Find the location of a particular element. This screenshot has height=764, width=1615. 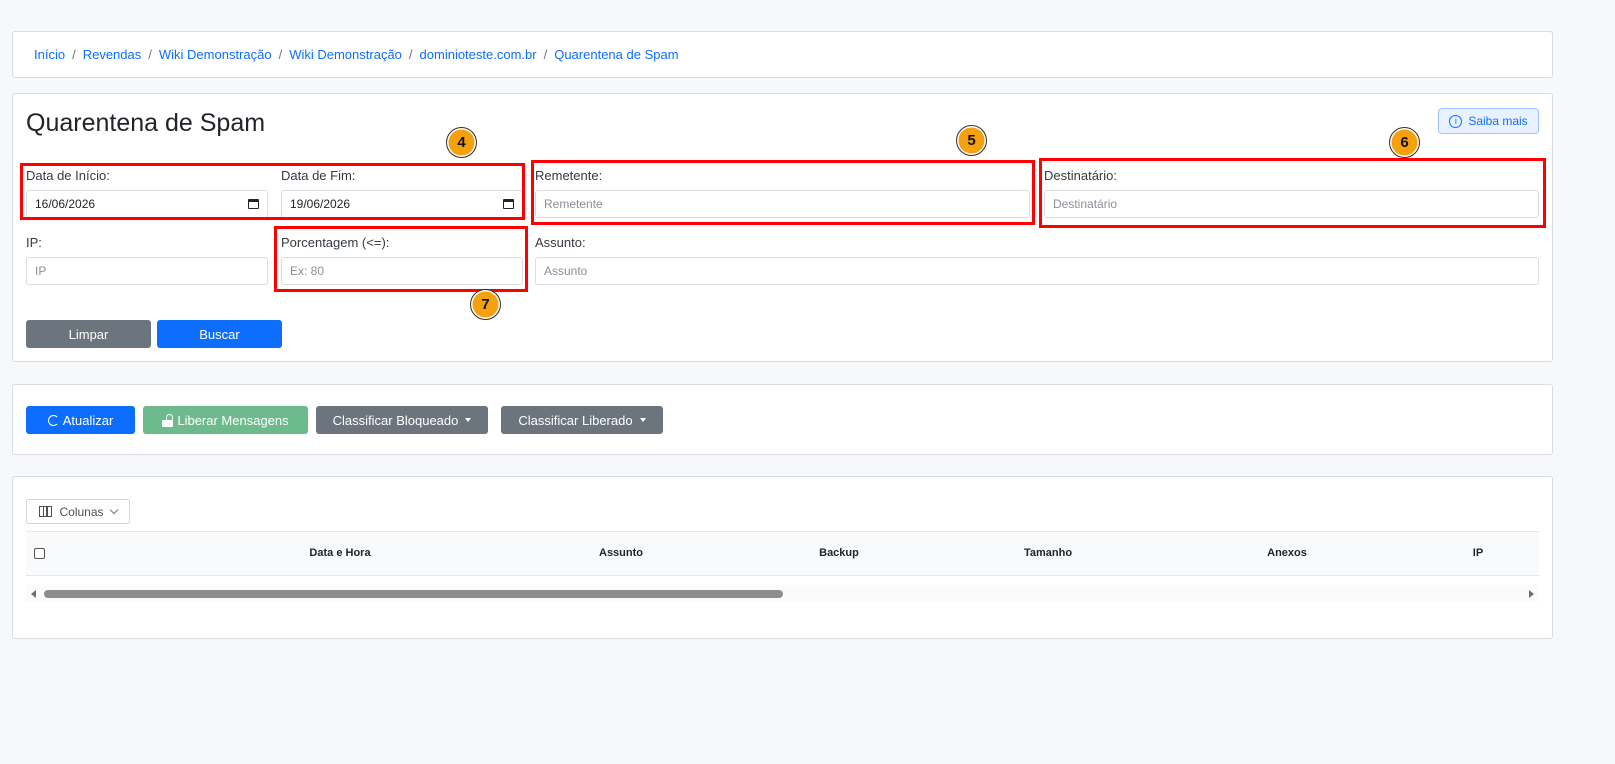

buscar-button: Buscar is located at coordinates (219, 334).